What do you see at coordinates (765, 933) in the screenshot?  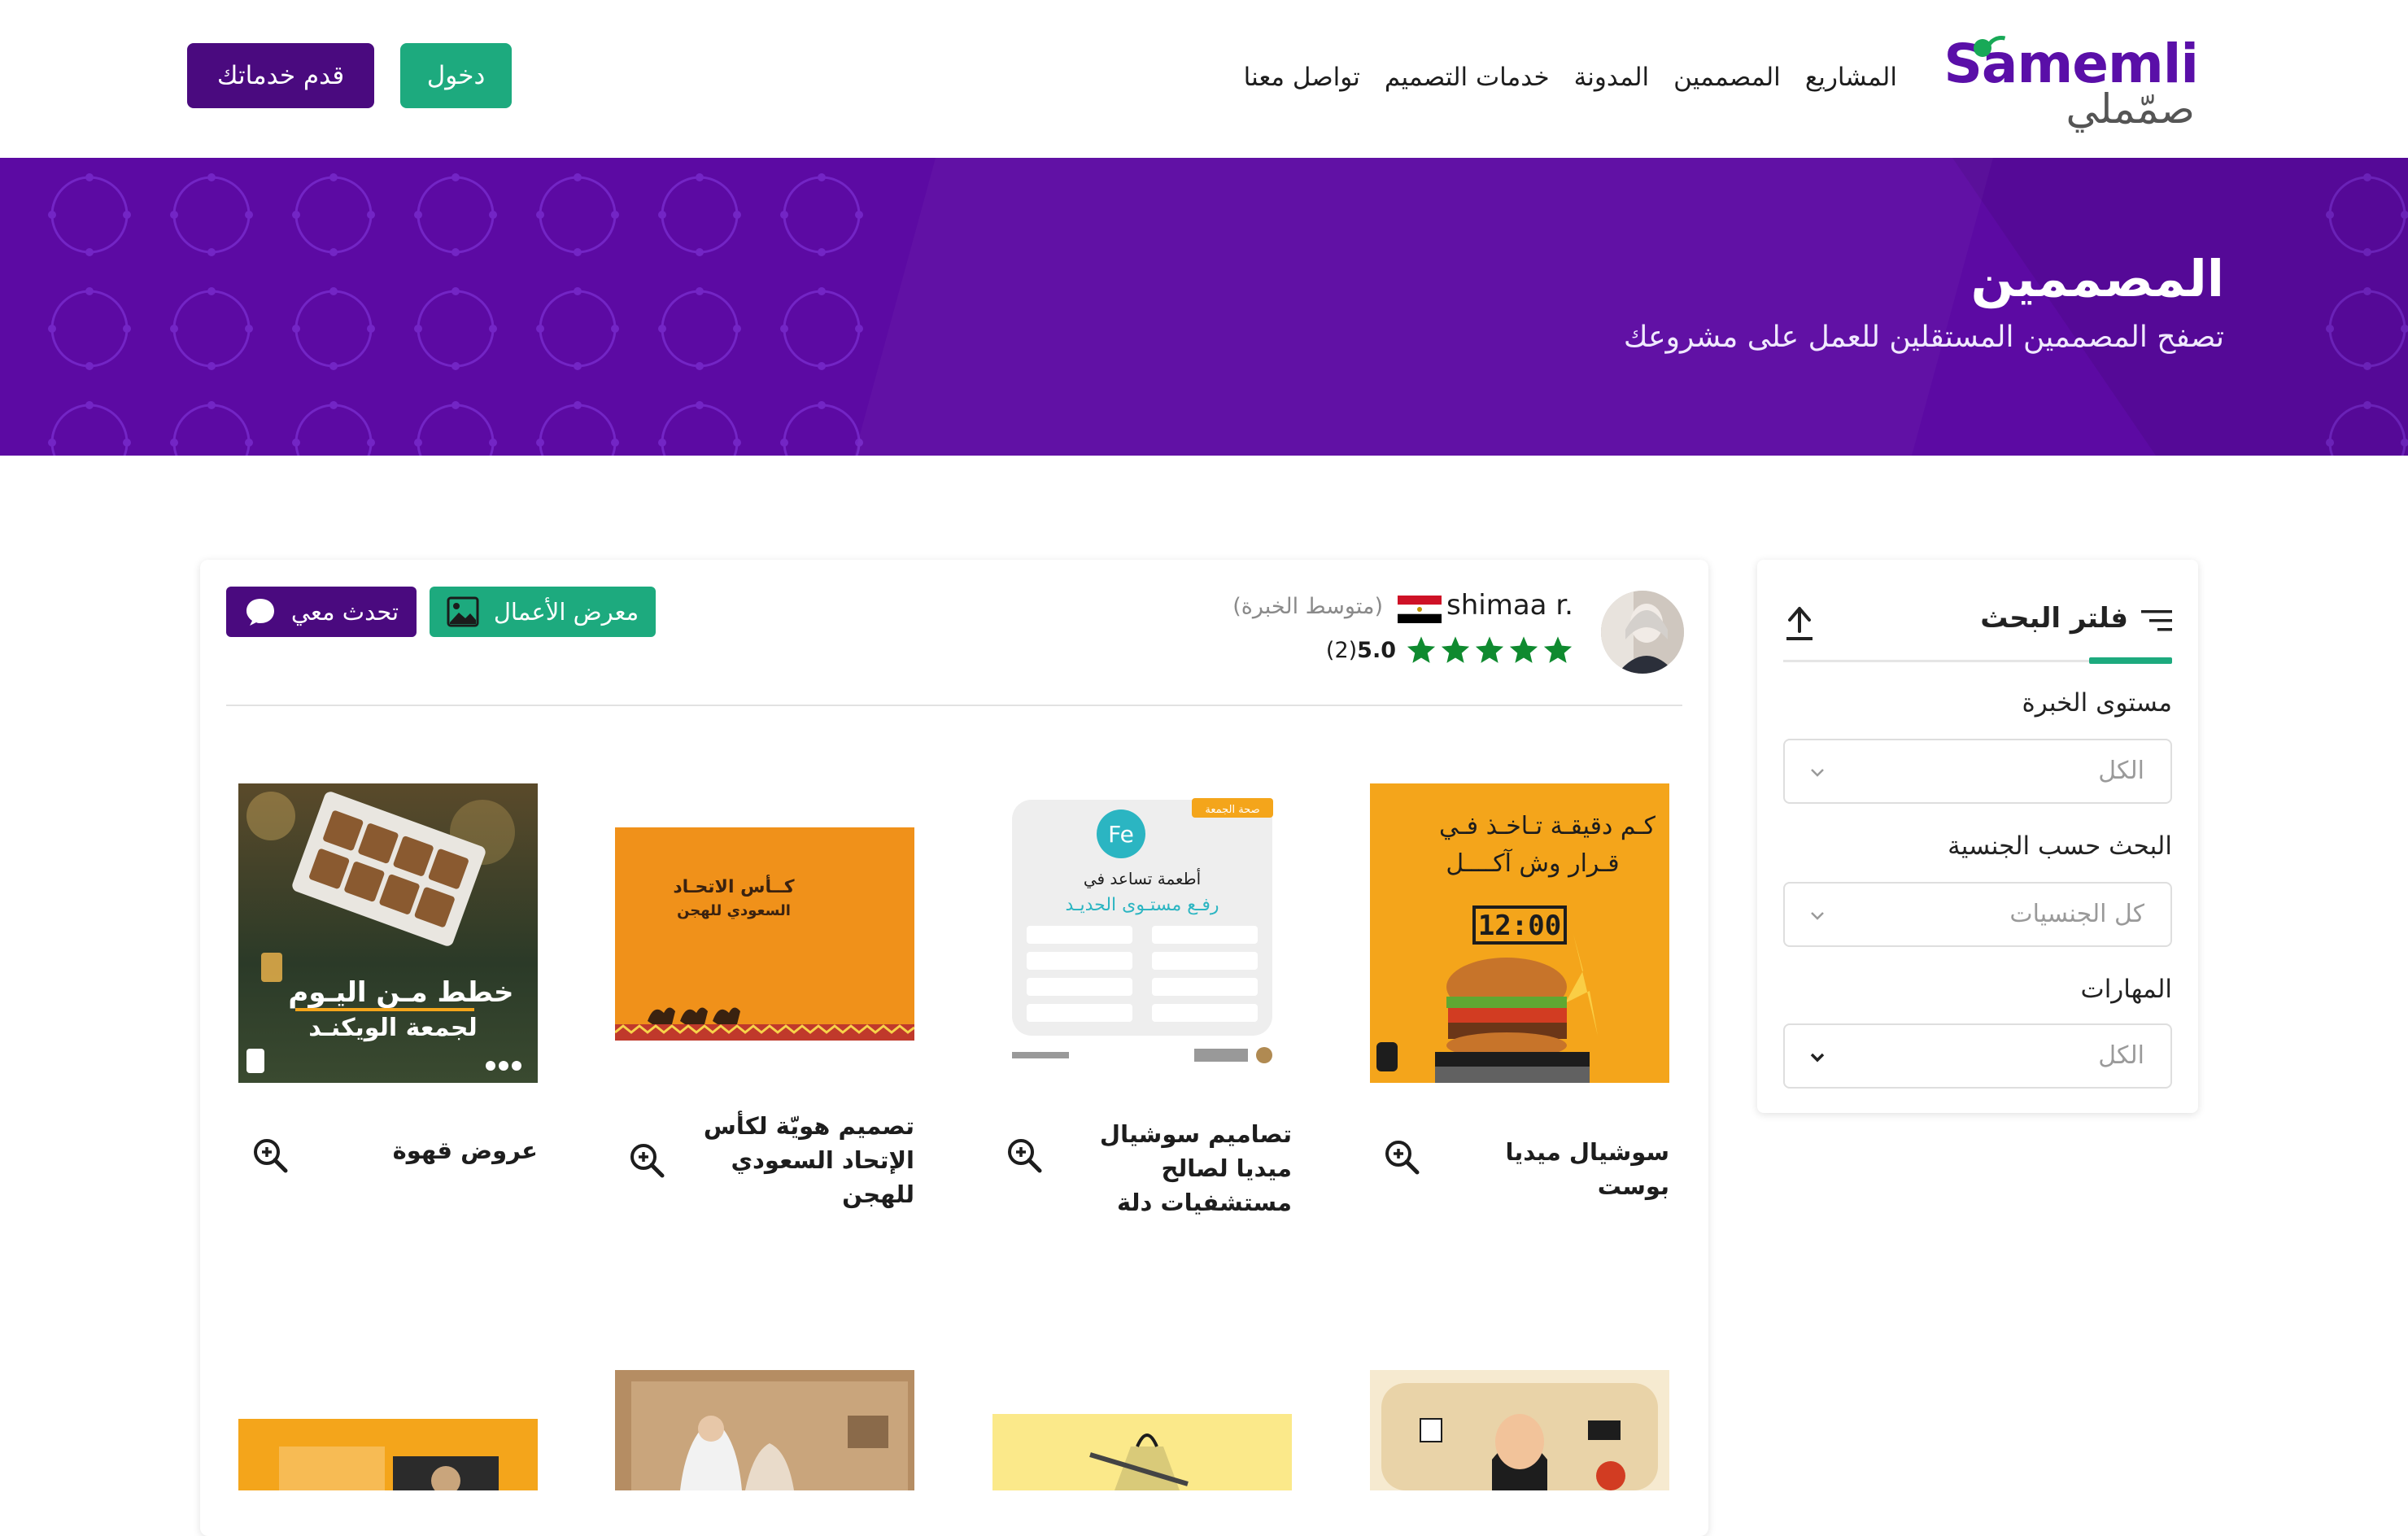 I see `portfolio-thumbnail: كــأس الاتحـاد السعودي للهجن` at bounding box center [765, 933].